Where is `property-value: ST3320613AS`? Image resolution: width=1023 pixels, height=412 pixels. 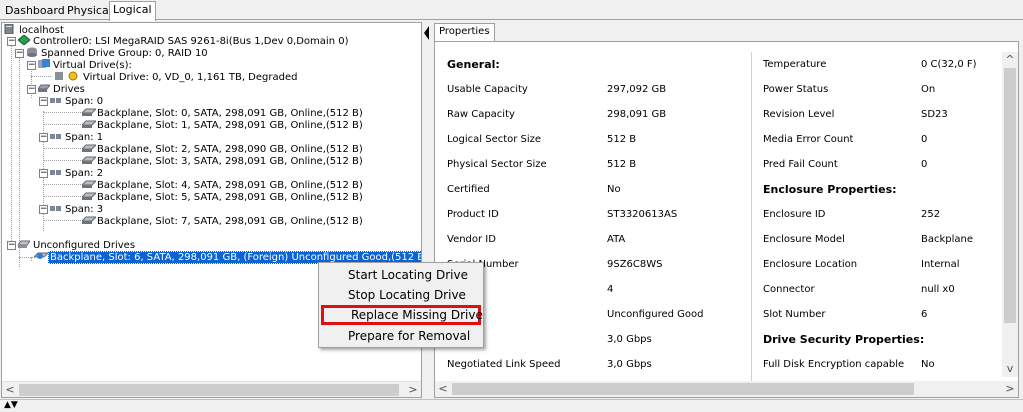
property-value: ST3320613AS is located at coordinates (642, 214).